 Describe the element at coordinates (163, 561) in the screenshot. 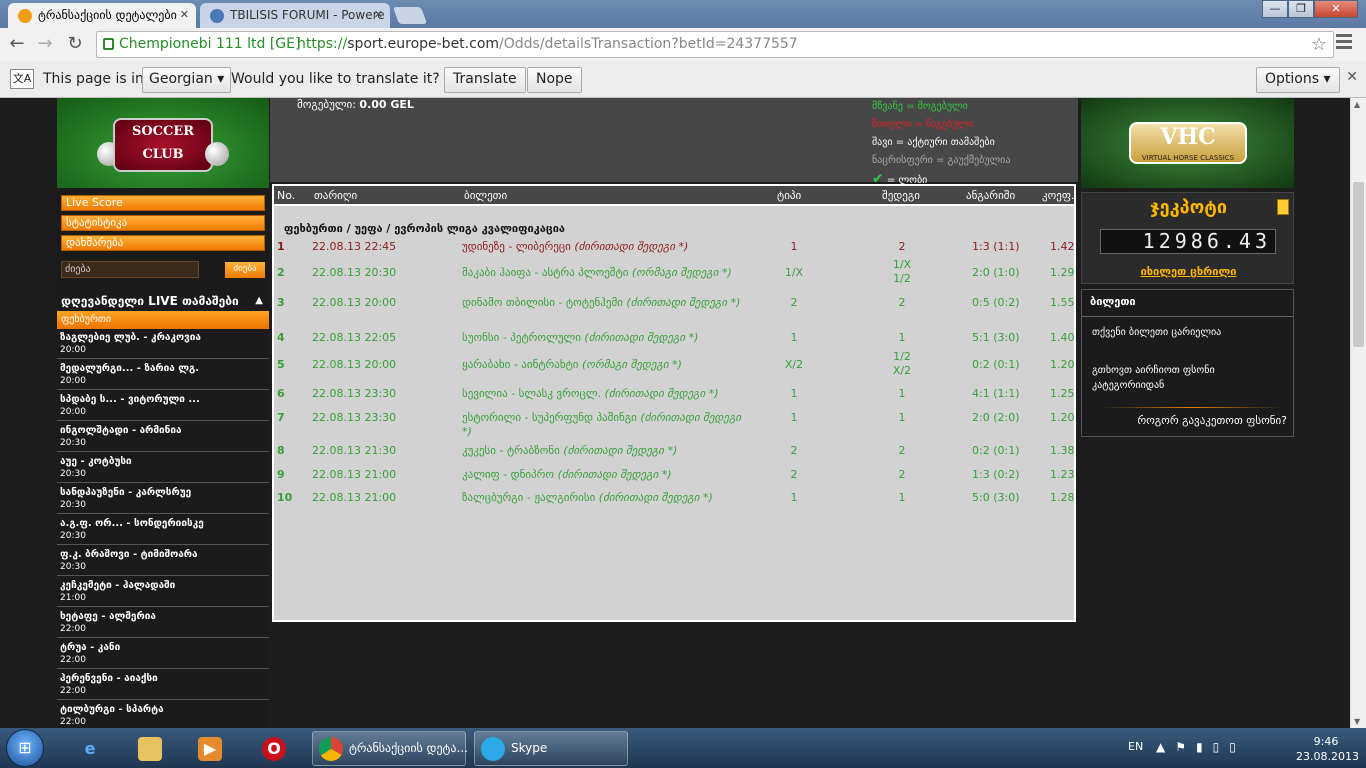

I see `live-match-item: ფ.კ. ბრაშოვი - ტიმიშოარა 20:30` at that location.